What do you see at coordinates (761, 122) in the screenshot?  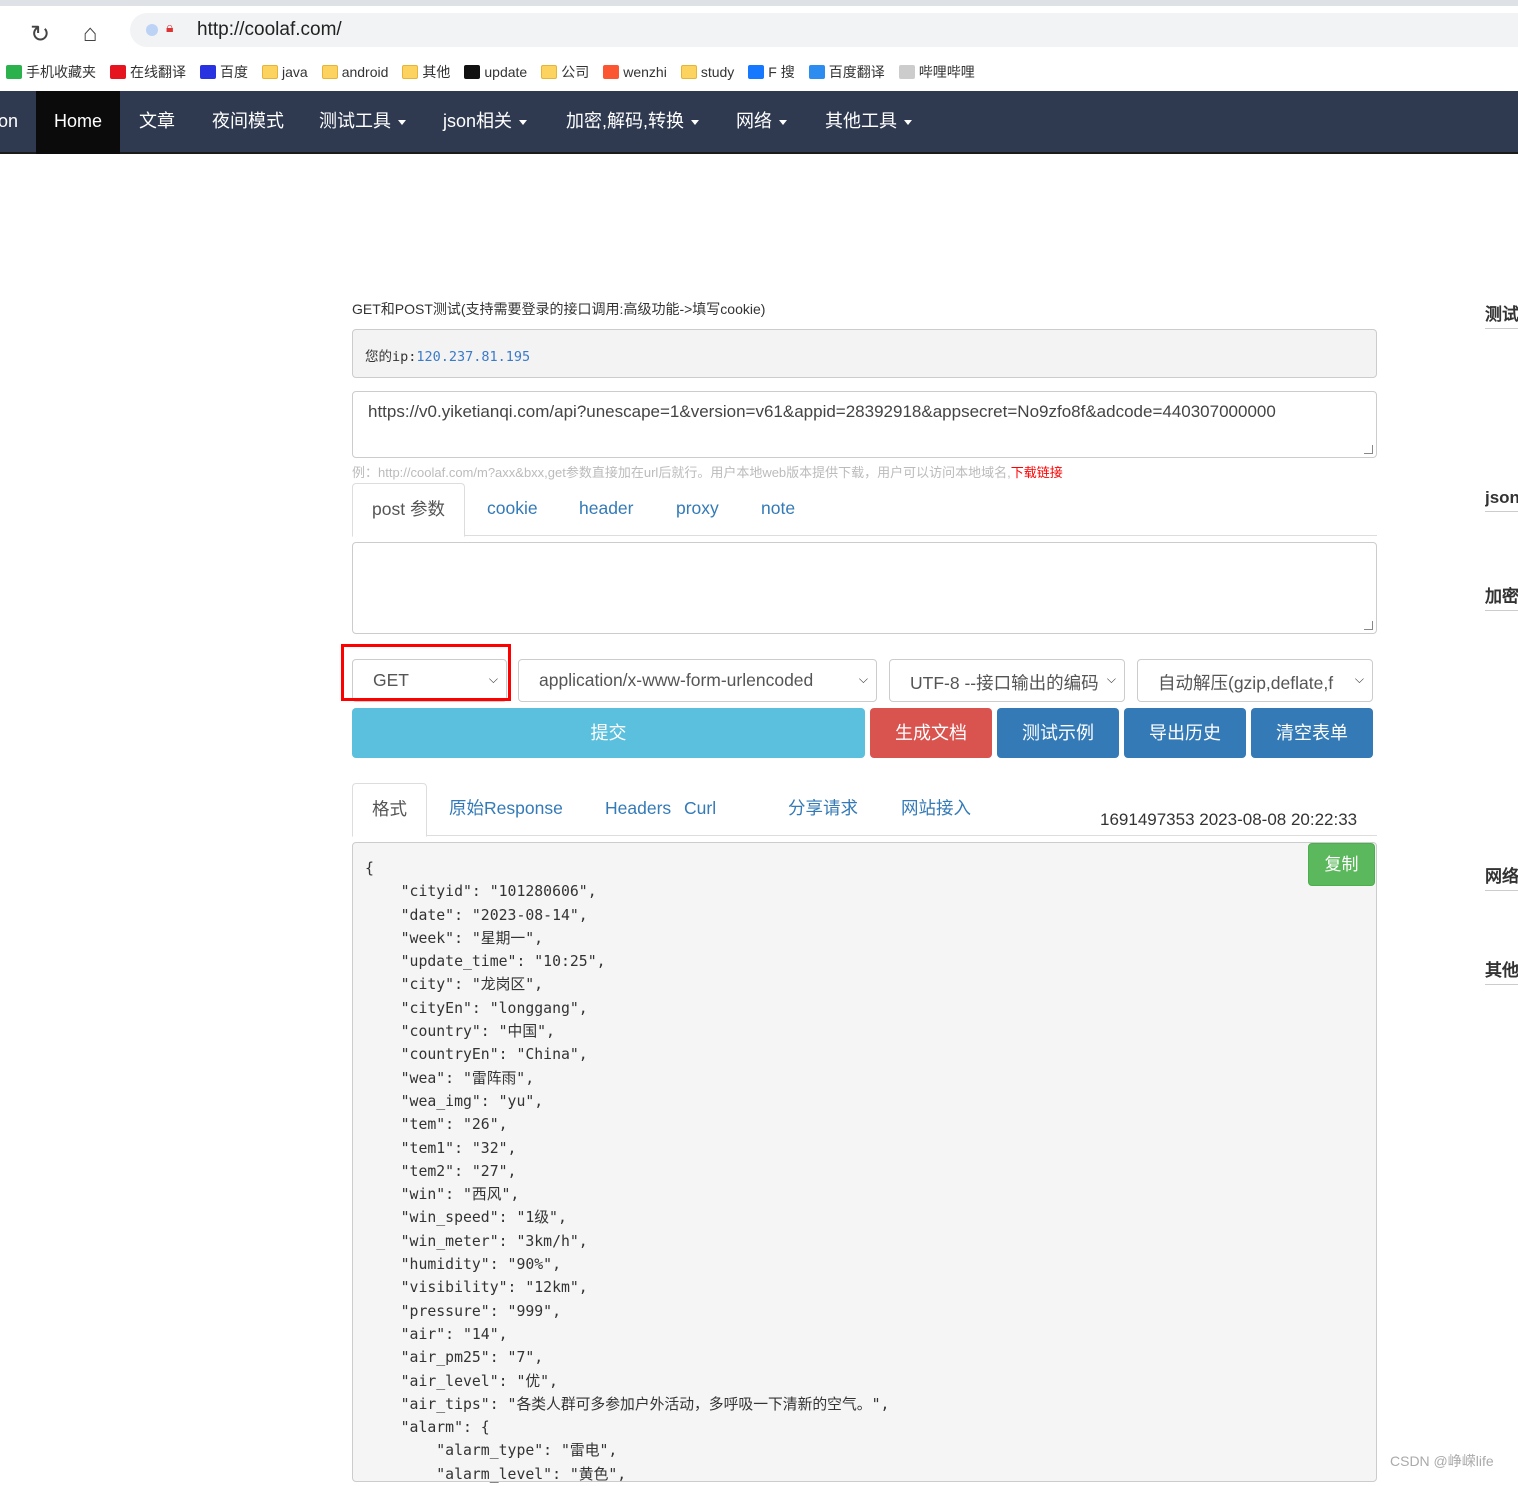 I see `nav-item: 网络` at bounding box center [761, 122].